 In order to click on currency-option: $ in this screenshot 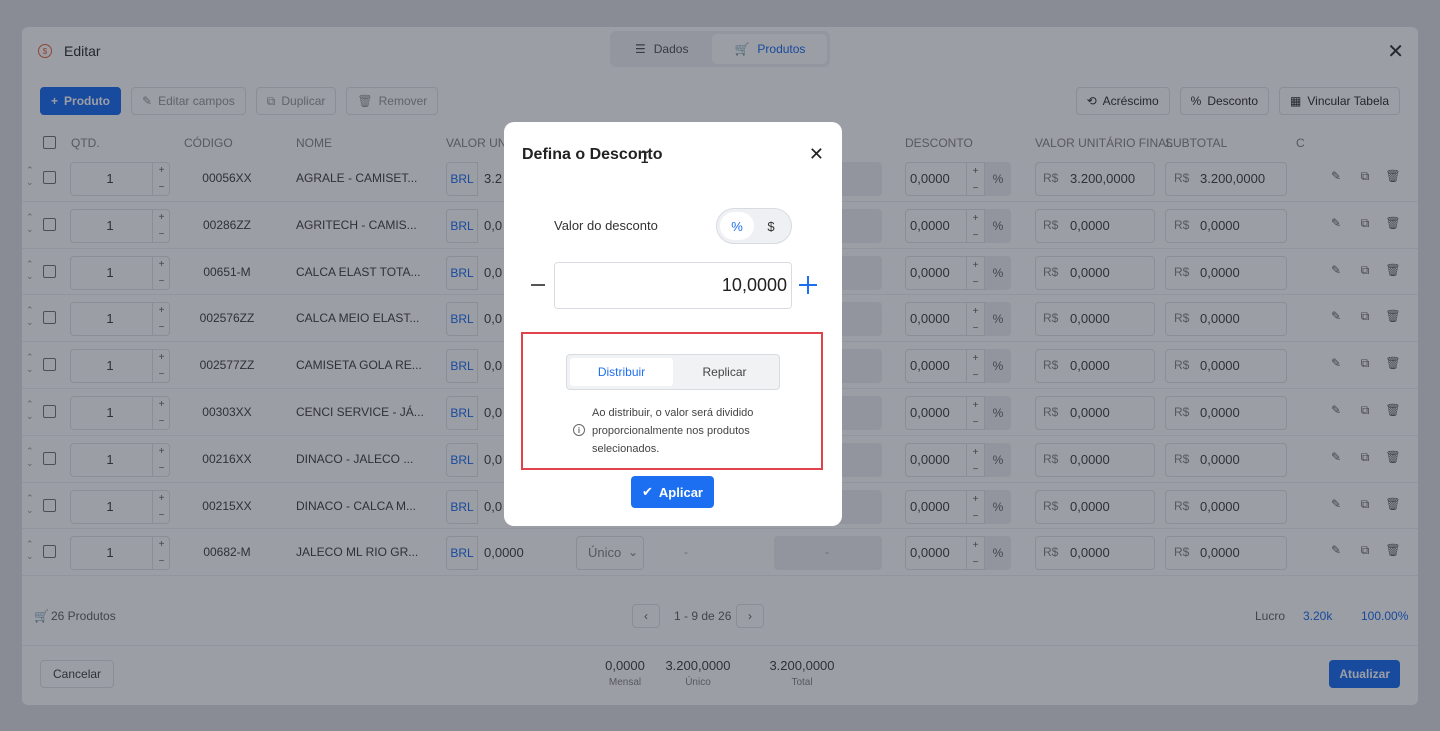, I will do `click(771, 226)`.